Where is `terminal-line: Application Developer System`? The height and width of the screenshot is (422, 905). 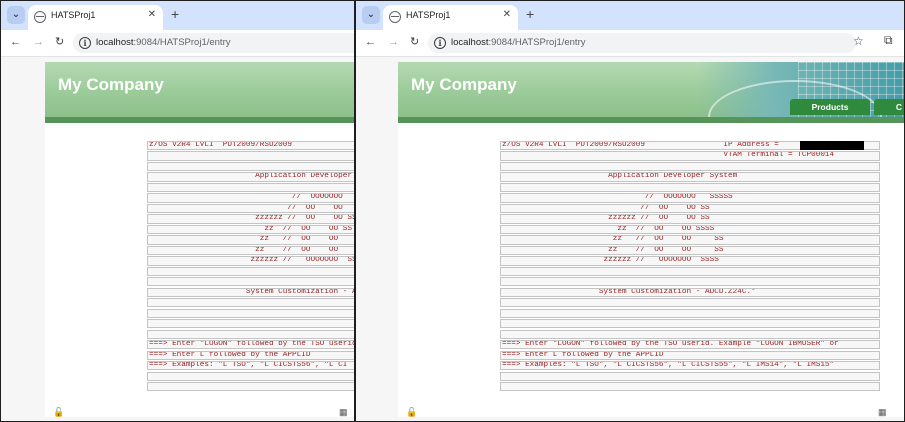
terminal-line: Application Developer System is located at coordinates (690, 177).